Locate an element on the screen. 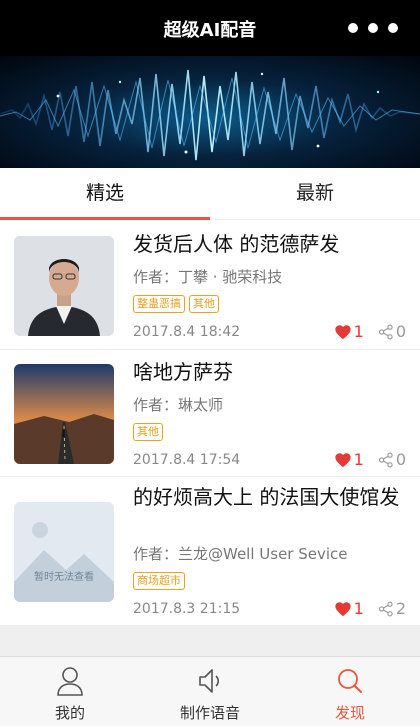 This screenshot has height=726, width=420. tabbar-label: 发现 is located at coordinates (349, 713).